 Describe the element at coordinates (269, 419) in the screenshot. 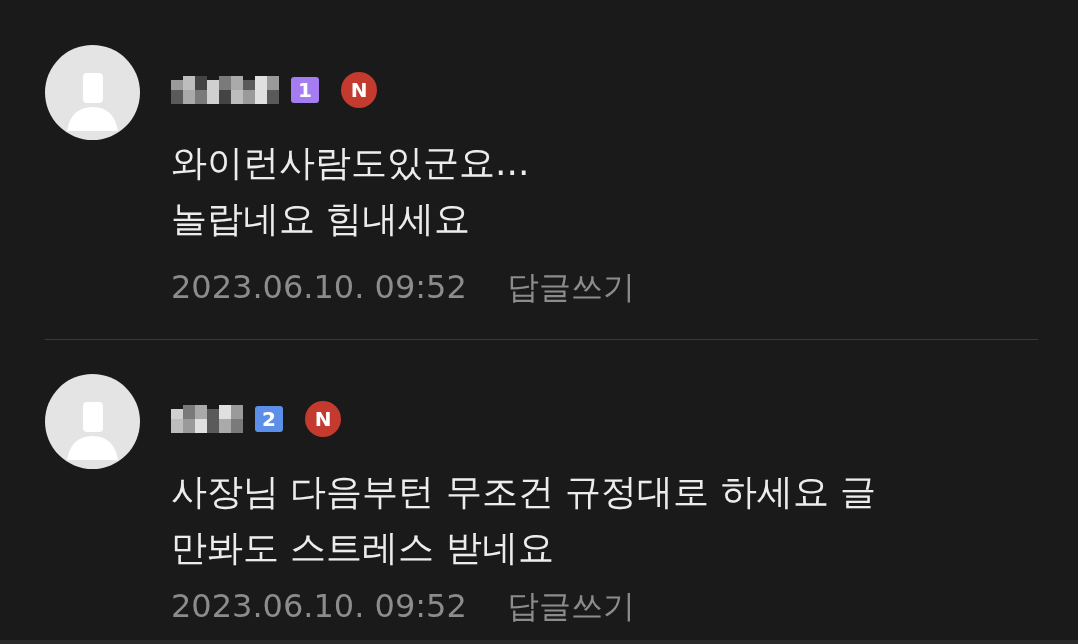

I see `level-badge: 2` at that location.